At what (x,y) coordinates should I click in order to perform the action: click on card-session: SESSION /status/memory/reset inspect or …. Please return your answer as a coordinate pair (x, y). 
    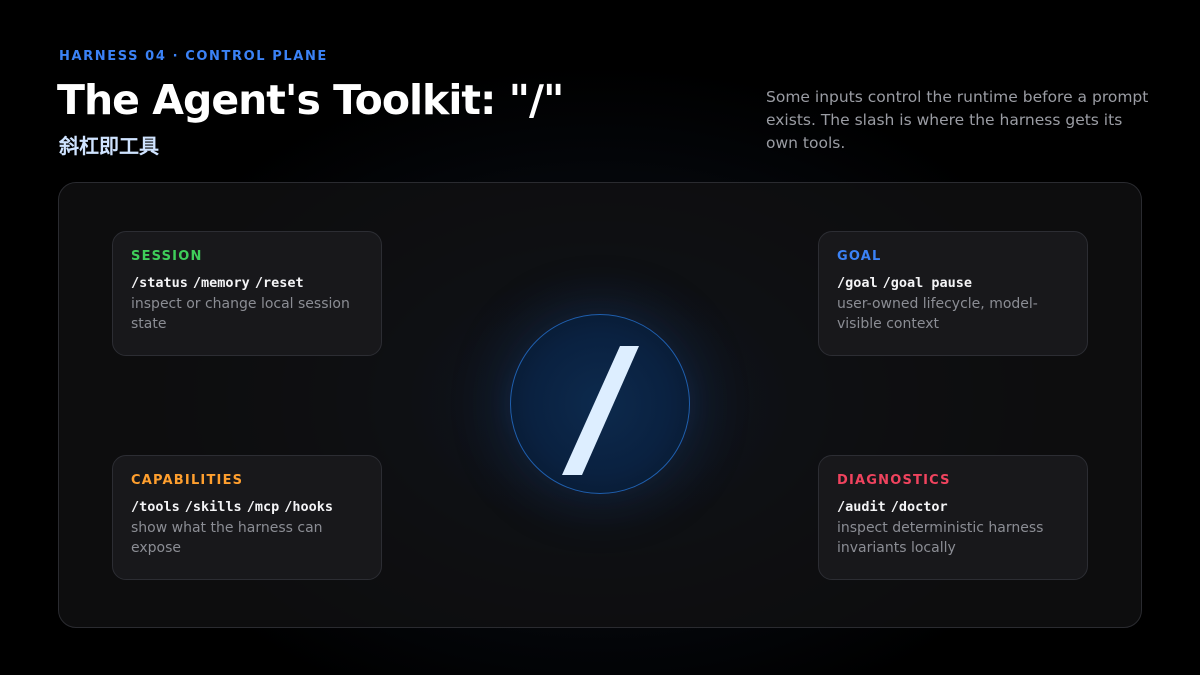
    Looking at the image, I should click on (247, 293).